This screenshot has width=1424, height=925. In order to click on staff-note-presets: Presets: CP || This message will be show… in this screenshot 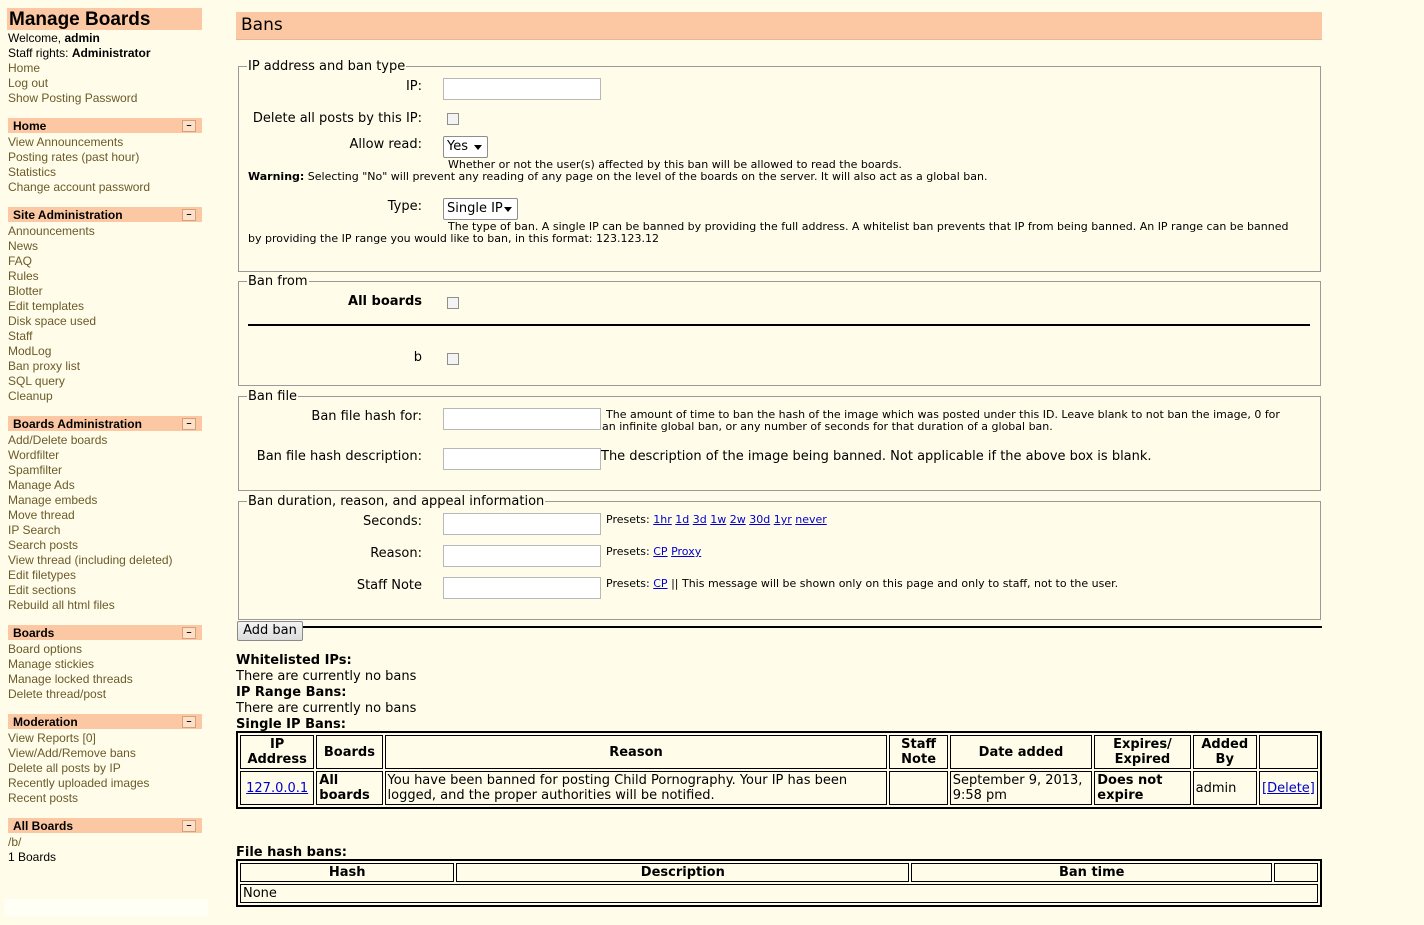, I will do `click(862, 583)`.